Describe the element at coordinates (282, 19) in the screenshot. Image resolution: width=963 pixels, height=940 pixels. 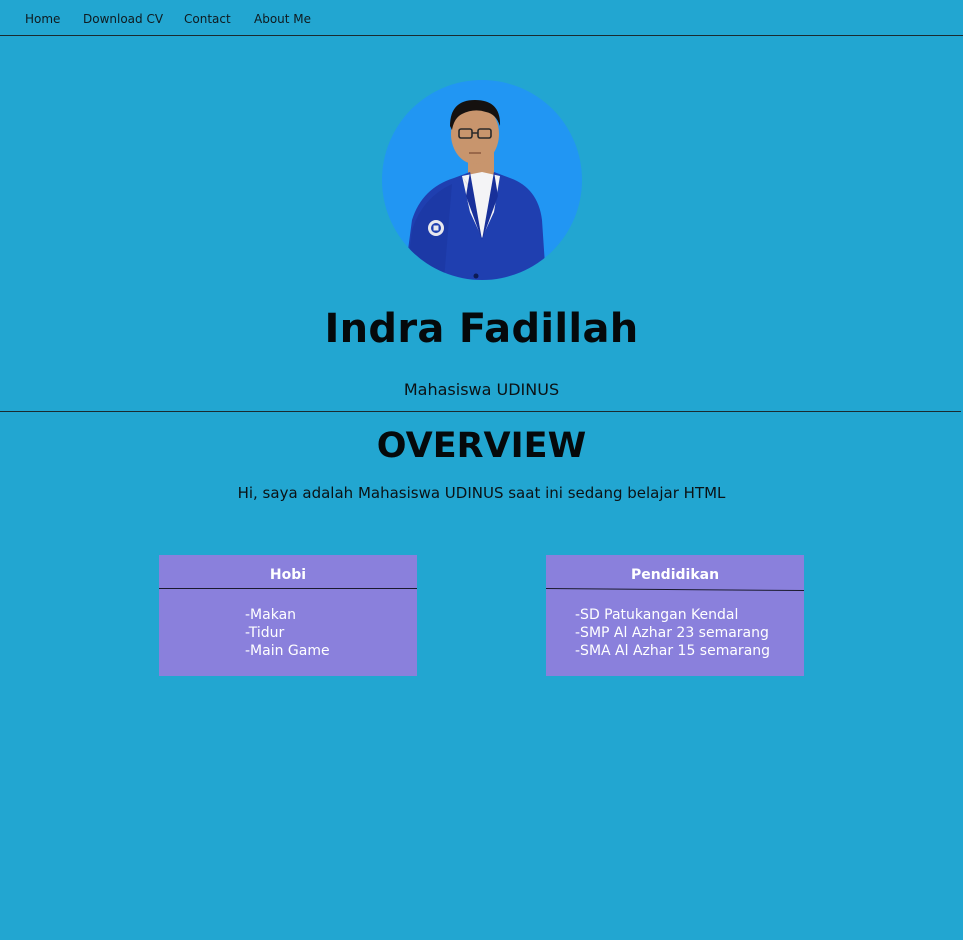
I see `nav-about-me-link: About Me` at that location.